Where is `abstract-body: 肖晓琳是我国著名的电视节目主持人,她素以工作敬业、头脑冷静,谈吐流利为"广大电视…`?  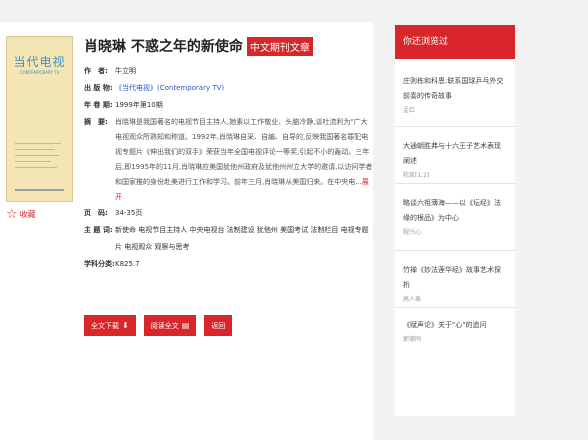
abstract-body: 肖晓琳是我国著名的电视节目主持人,她素以工作敬业、头脑冷静,谈吐流利为"广大电视… is located at coordinates (244, 152).